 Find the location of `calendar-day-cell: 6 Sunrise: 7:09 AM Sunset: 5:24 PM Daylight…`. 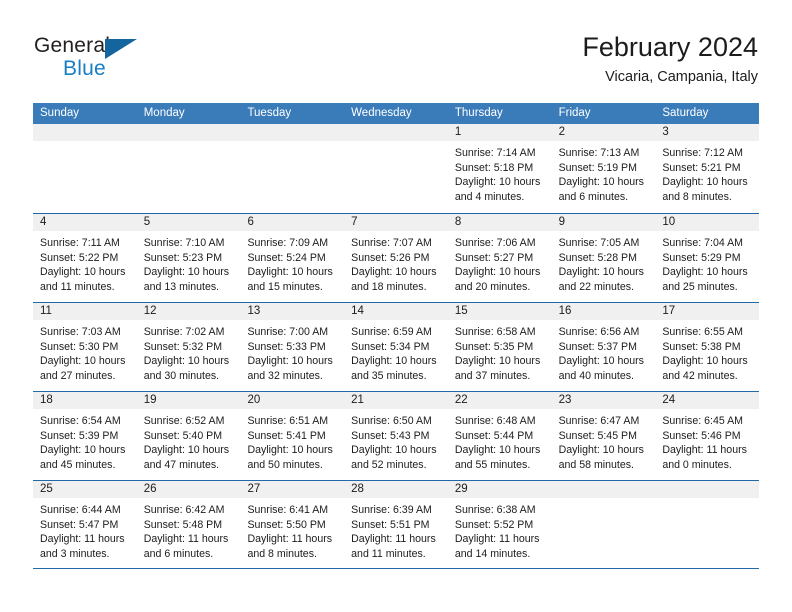

calendar-day-cell: 6 Sunrise: 7:09 AM Sunset: 5:24 PM Daylight… is located at coordinates (292, 258).